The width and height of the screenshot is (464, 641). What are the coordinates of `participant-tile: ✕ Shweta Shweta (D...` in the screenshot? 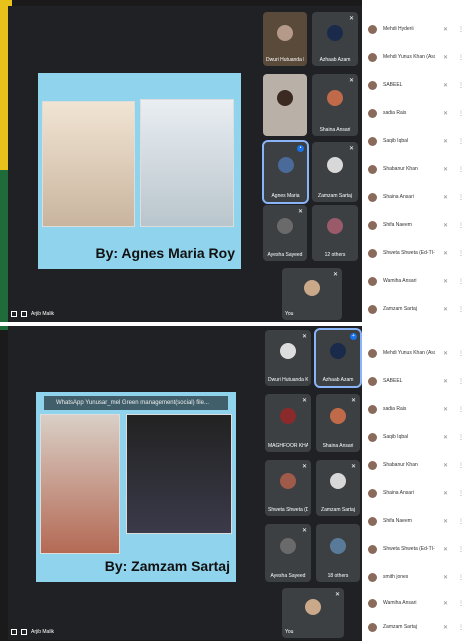 It's located at (288, 488).